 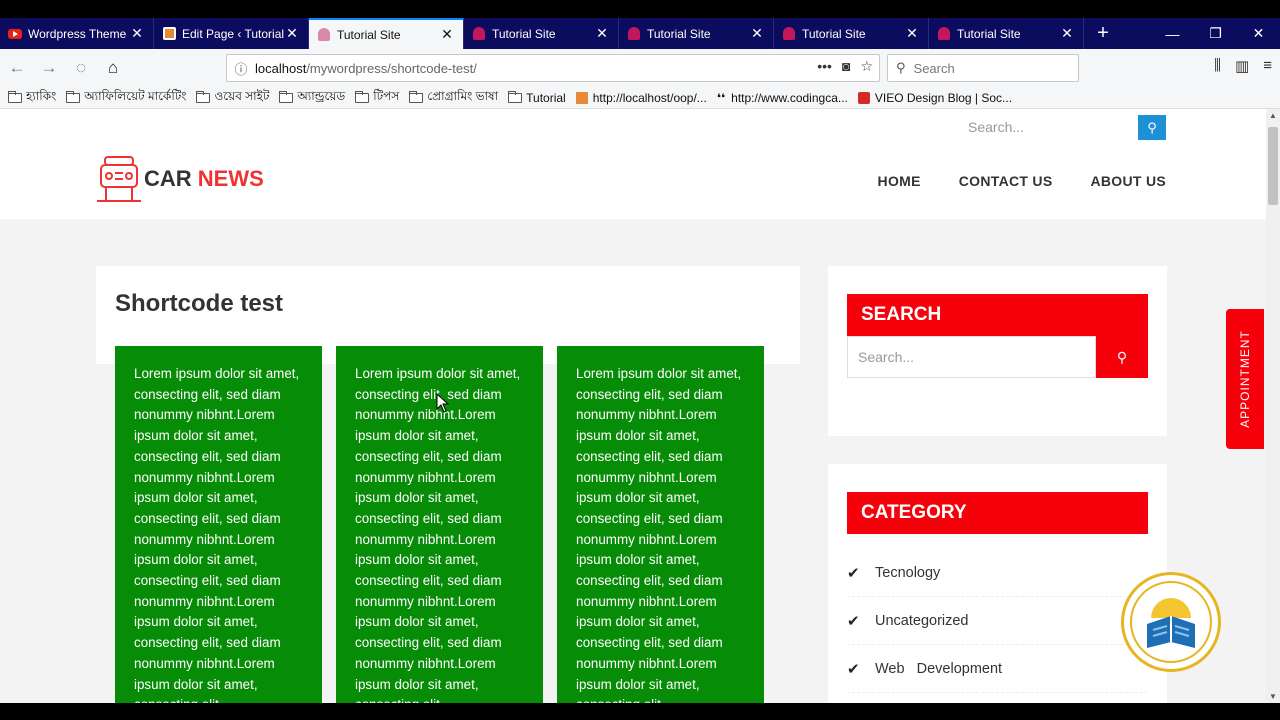 I want to click on bookmark-label: অ্যাফিলিয়েট মার্কেটিং, so click(x=135, y=95).